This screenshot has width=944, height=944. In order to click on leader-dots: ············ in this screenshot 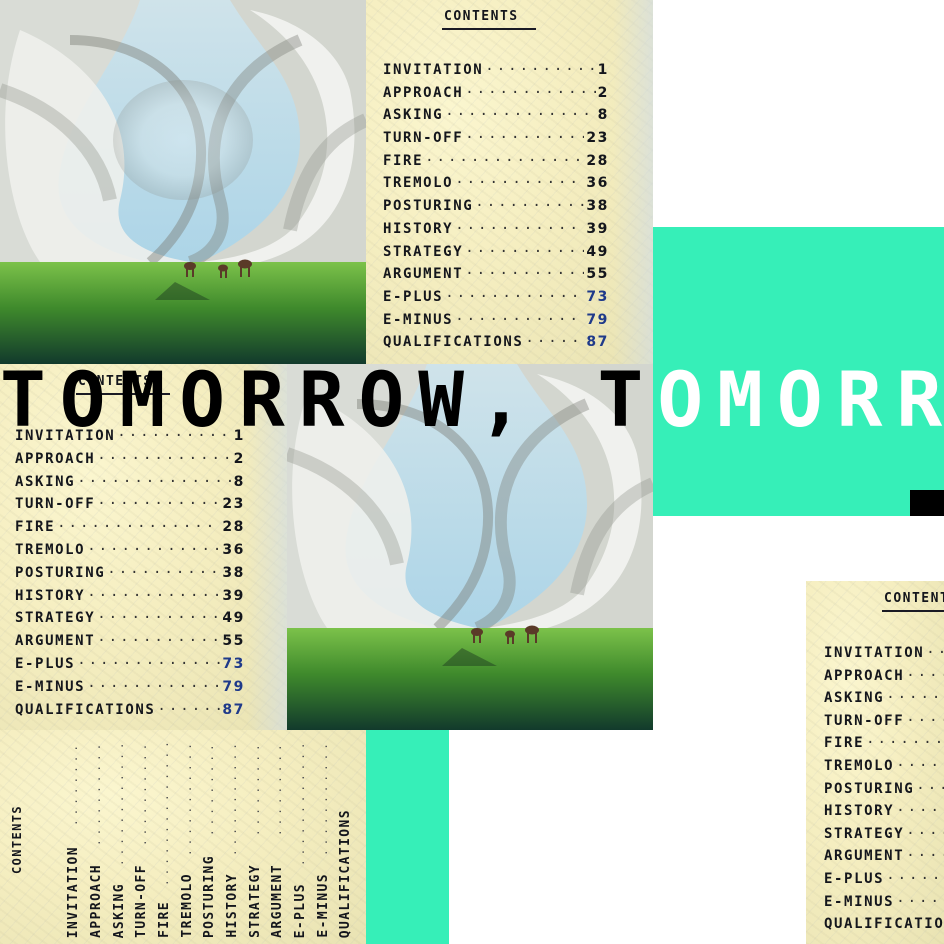, I will do `click(303, 802)`.